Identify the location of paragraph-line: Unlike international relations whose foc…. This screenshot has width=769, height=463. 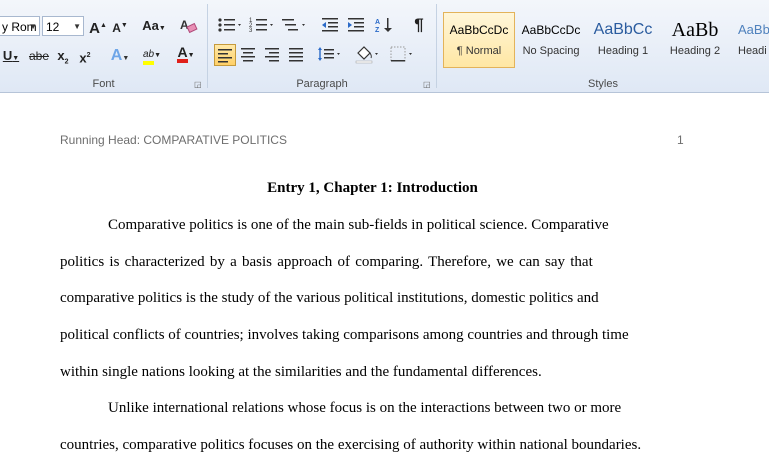
(365, 408).